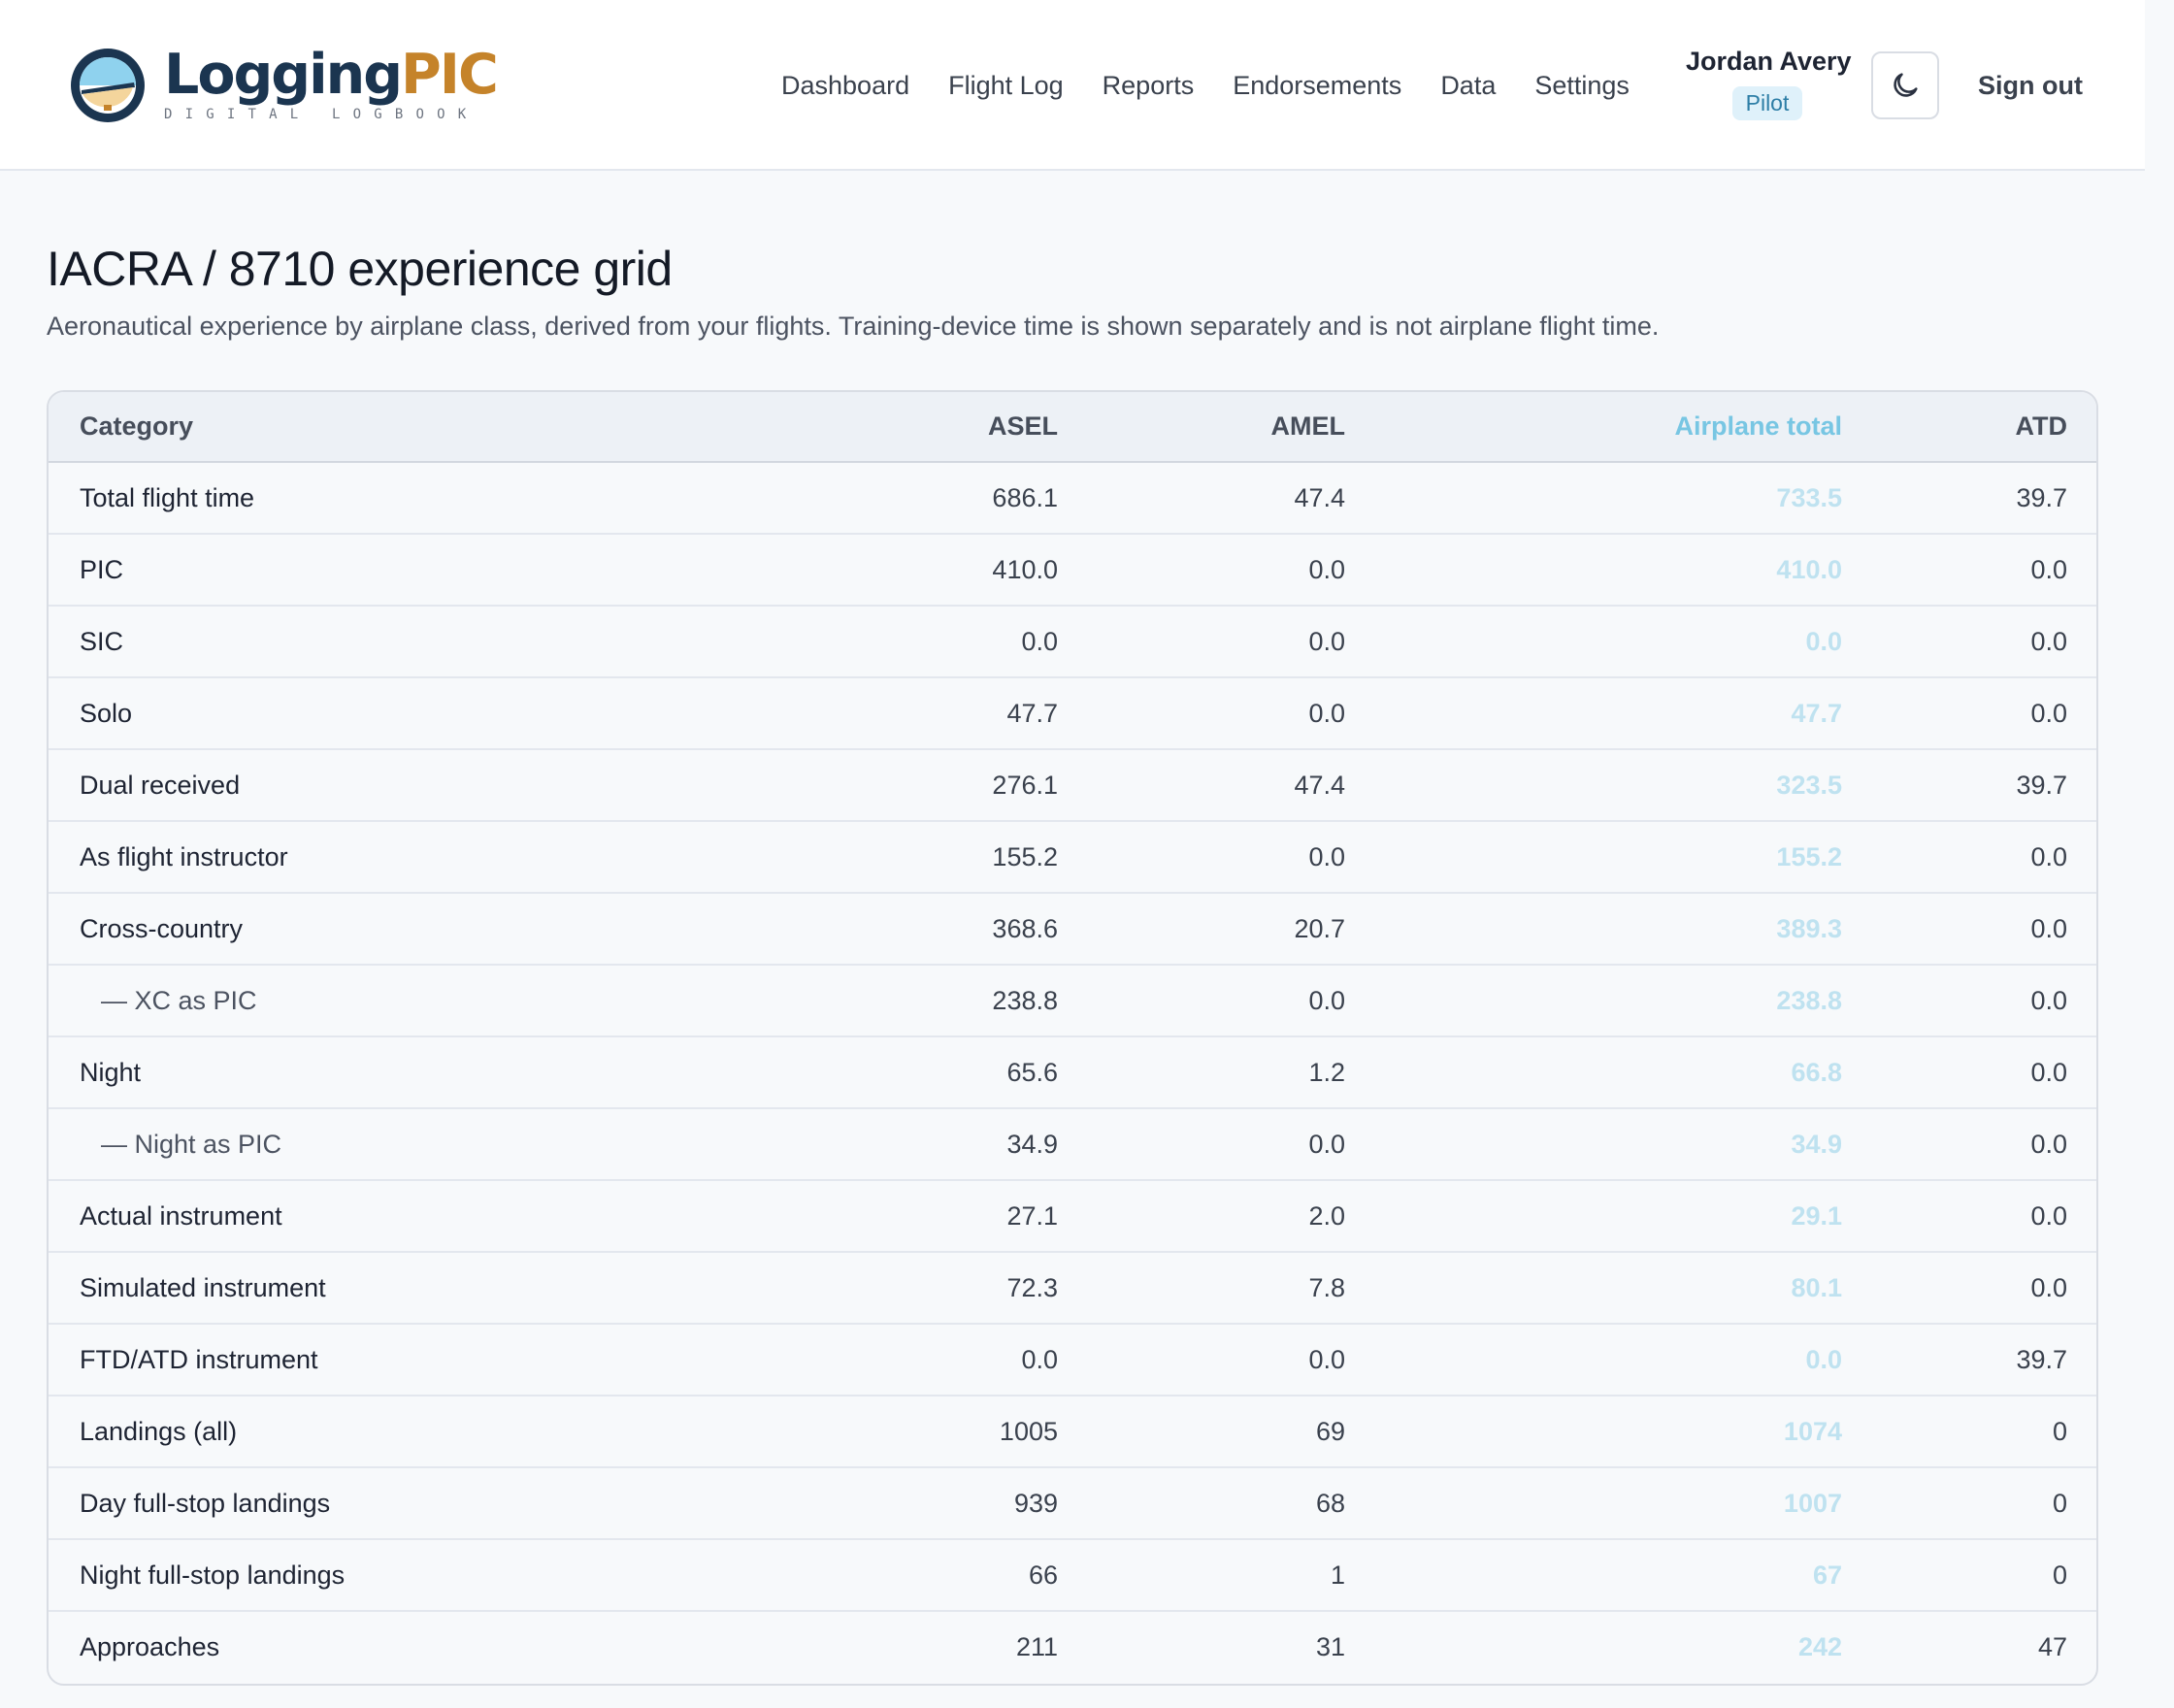 This screenshot has height=1708, width=2174. Describe the element at coordinates (1072, 785) in the screenshot. I see `table-row: Dual received 276.1 47.4 323.5 39.7` at that location.